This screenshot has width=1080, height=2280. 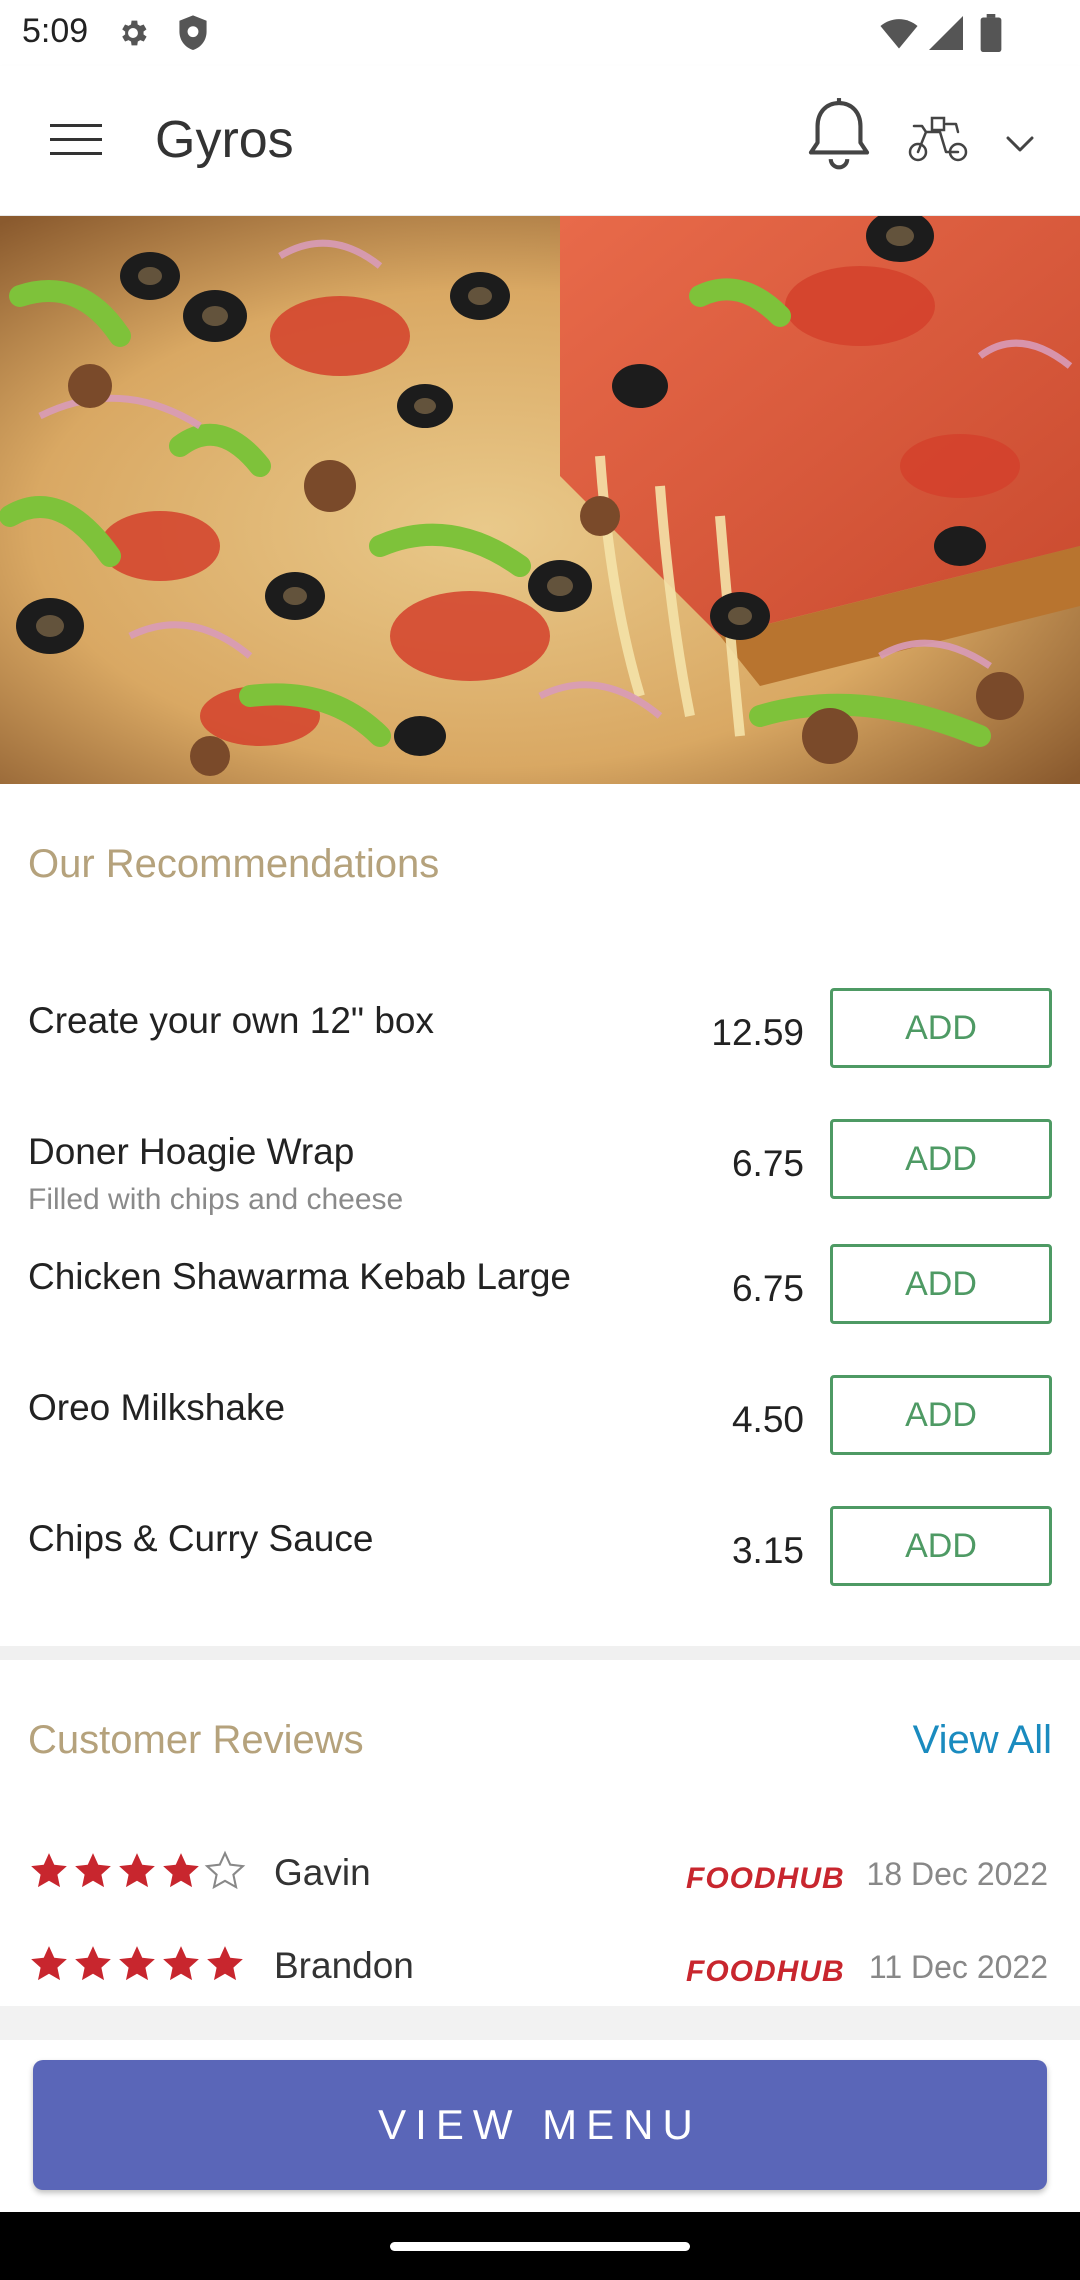 What do you see at coordinates (958, 1967) in the screenshot?
I see `review-date: 11 Dec 2022` at bounding box center [958, 1967].